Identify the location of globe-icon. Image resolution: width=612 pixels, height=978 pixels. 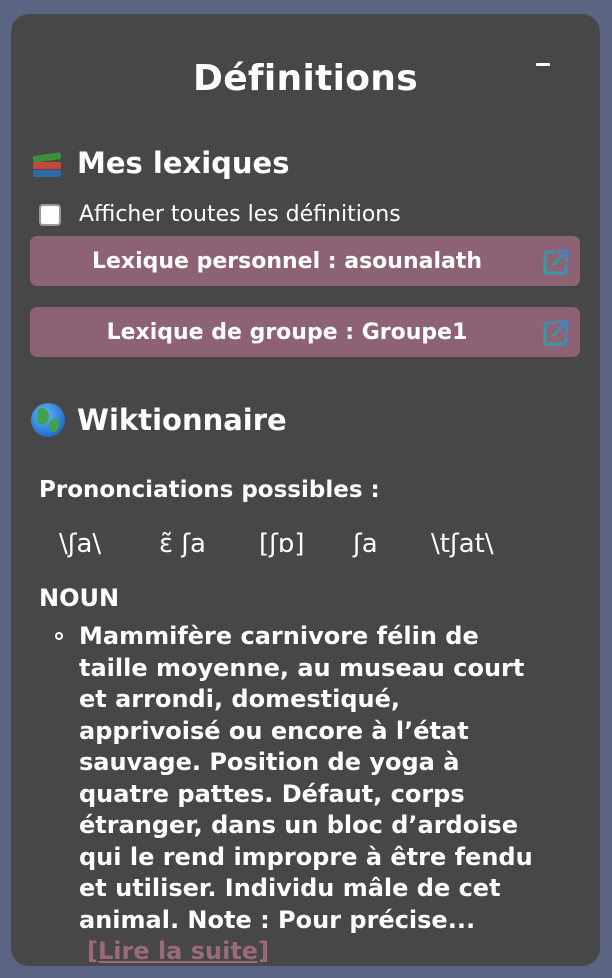
(48, 420).